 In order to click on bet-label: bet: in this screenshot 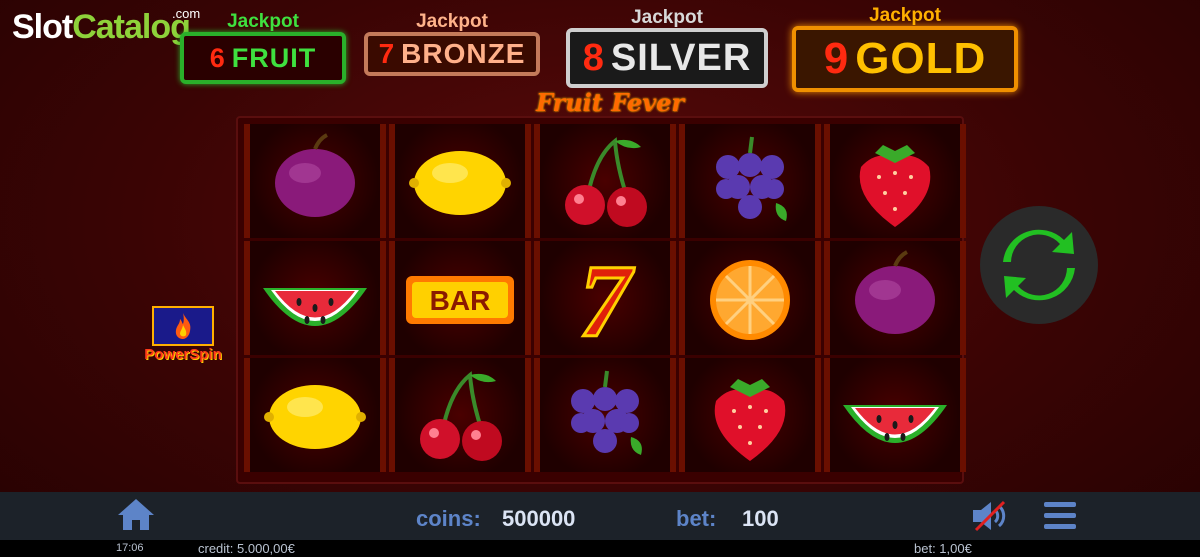, I will do `click(696, 518)`.